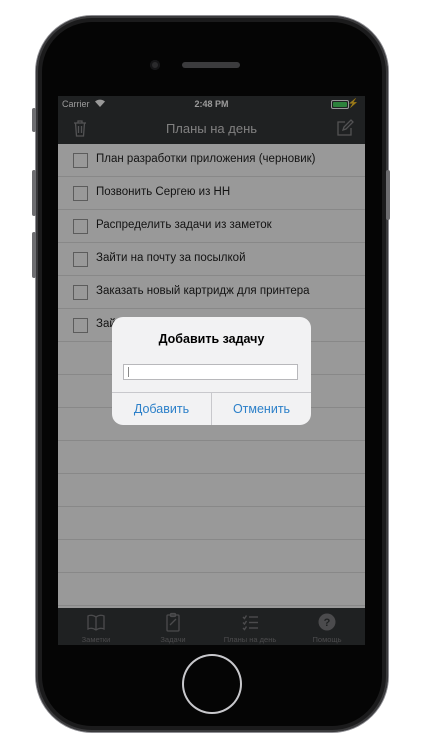  I want to click on earpiece-speaker, so click(211, 65).